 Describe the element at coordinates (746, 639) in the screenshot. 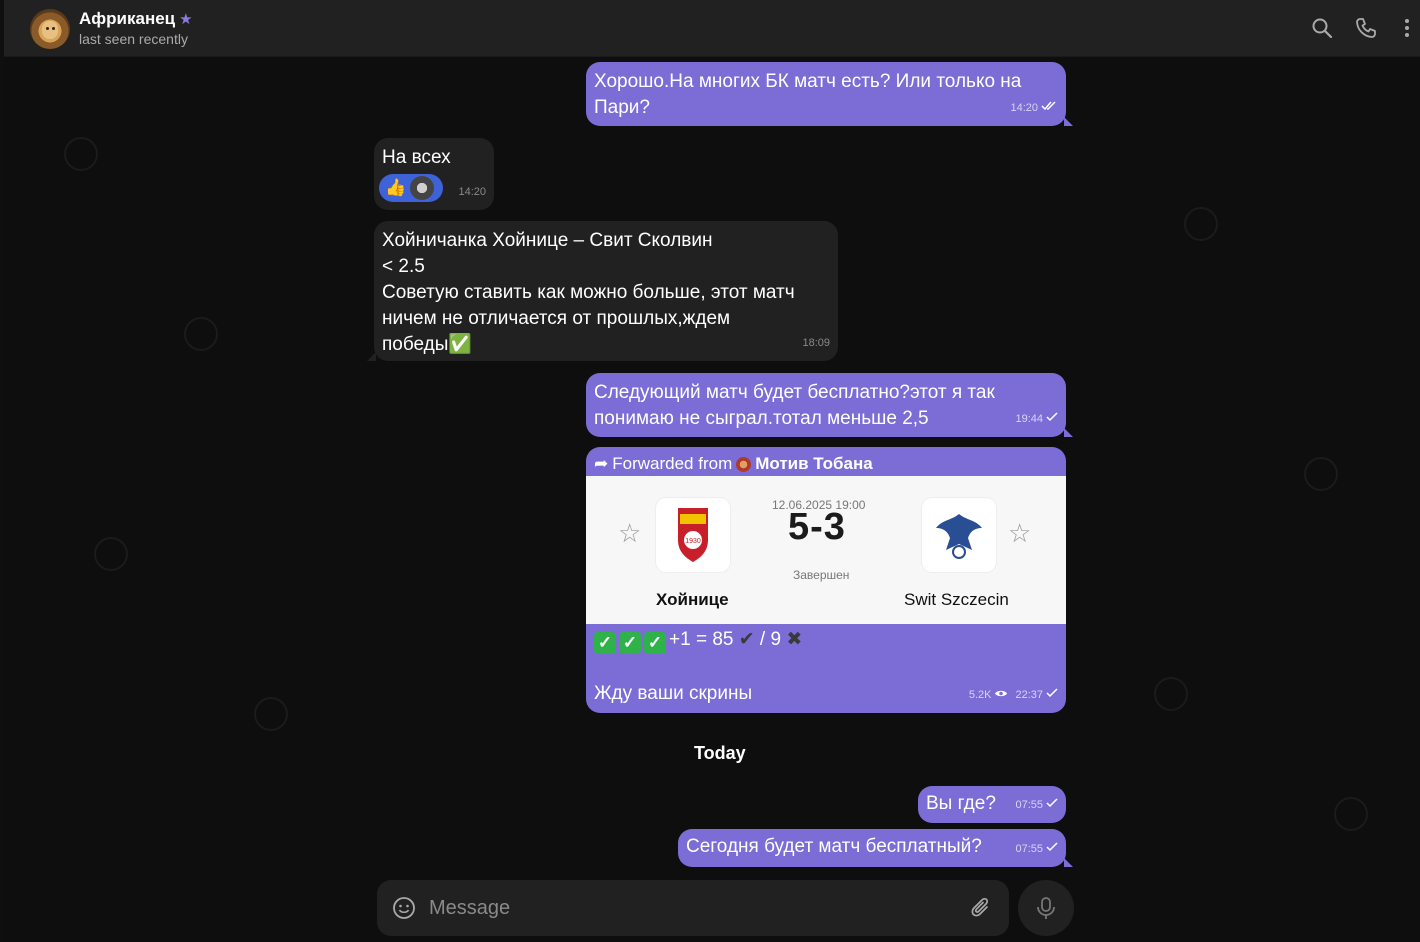

I see `check-mark-icon: ✔` at that location.